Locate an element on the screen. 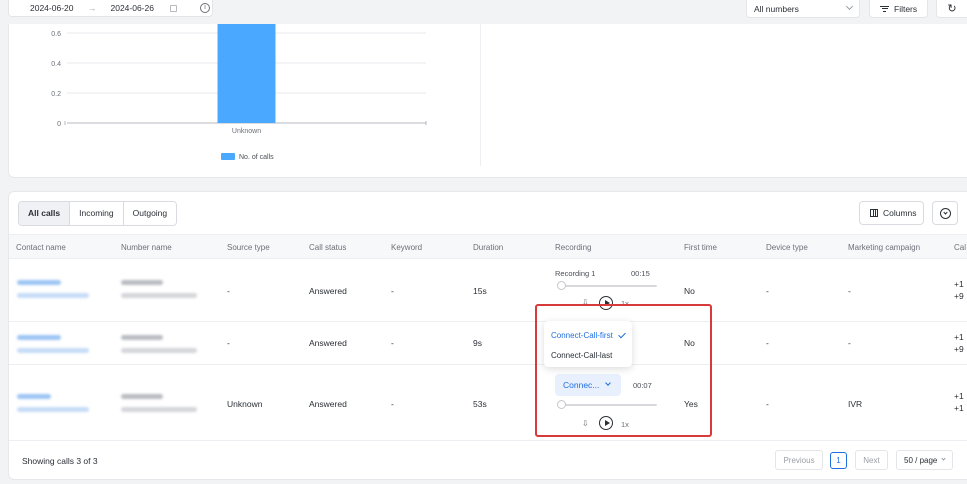  download-icon is located at coordinates (945, 213).